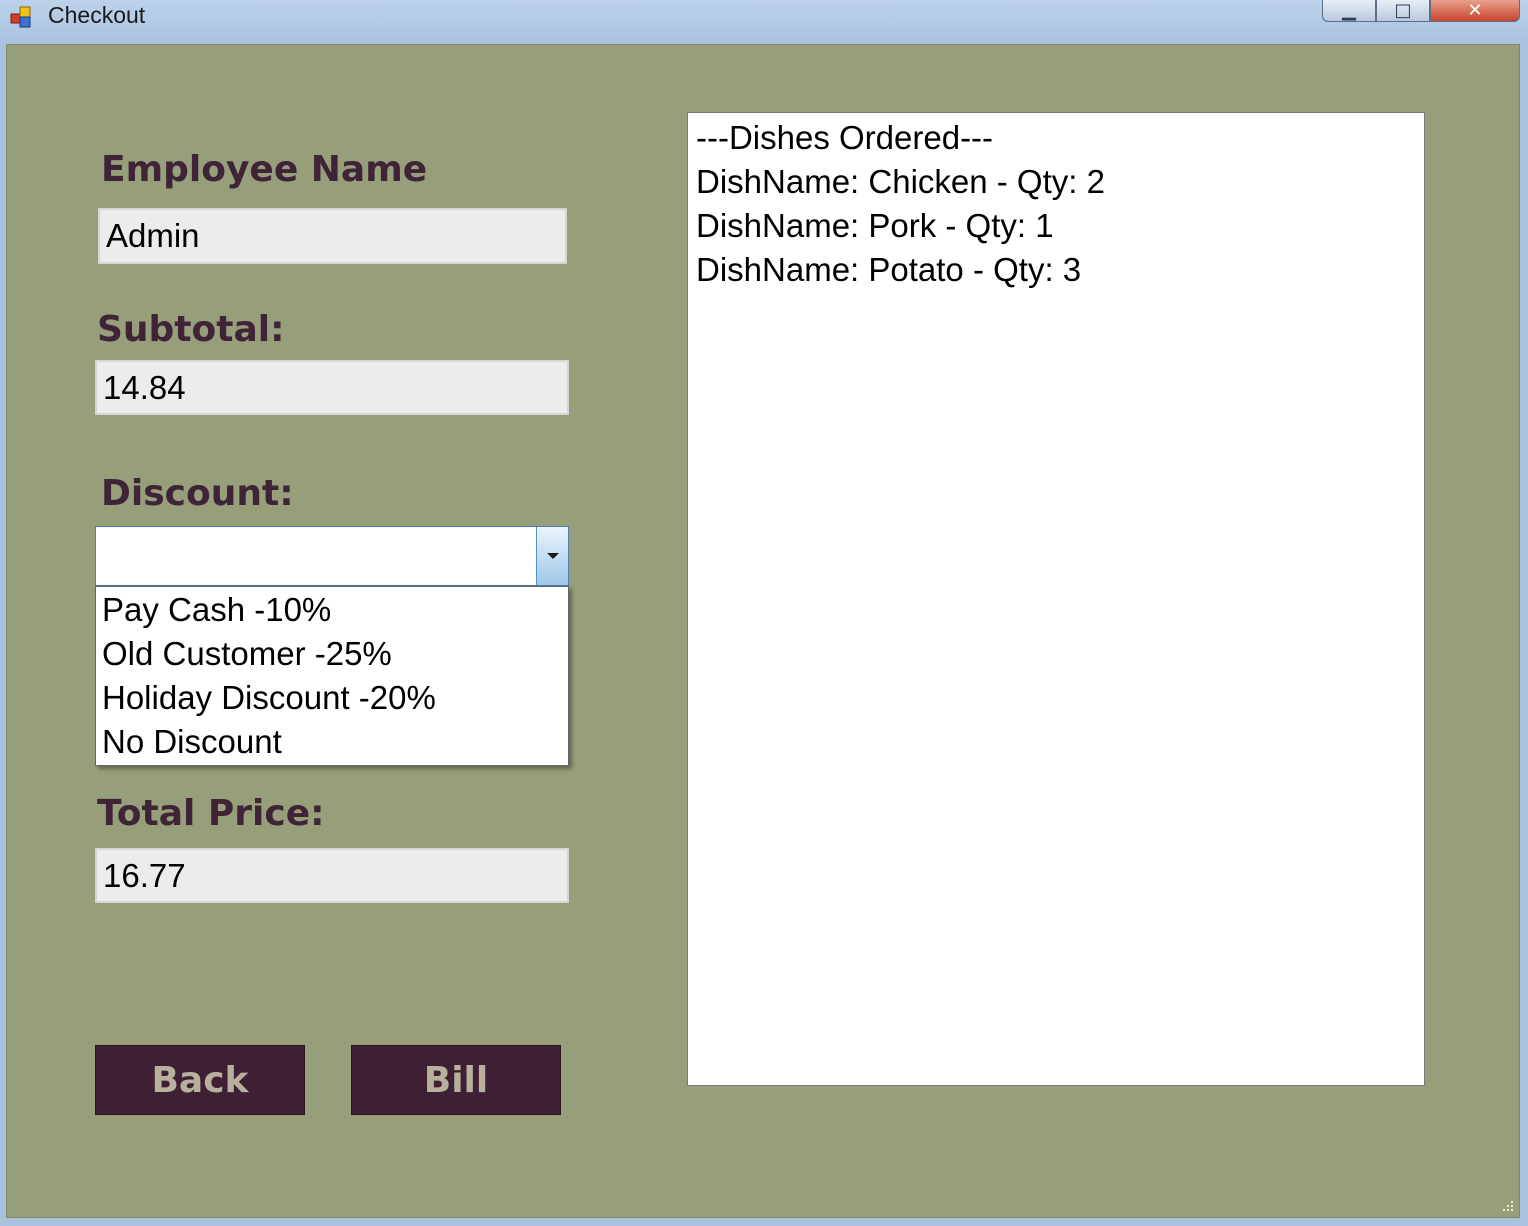  What do you see at coordinates (247, 657) in the screenshot?
I see `discount-option-old-customer: Old Customer -25%` at bounding box center [247, 657].